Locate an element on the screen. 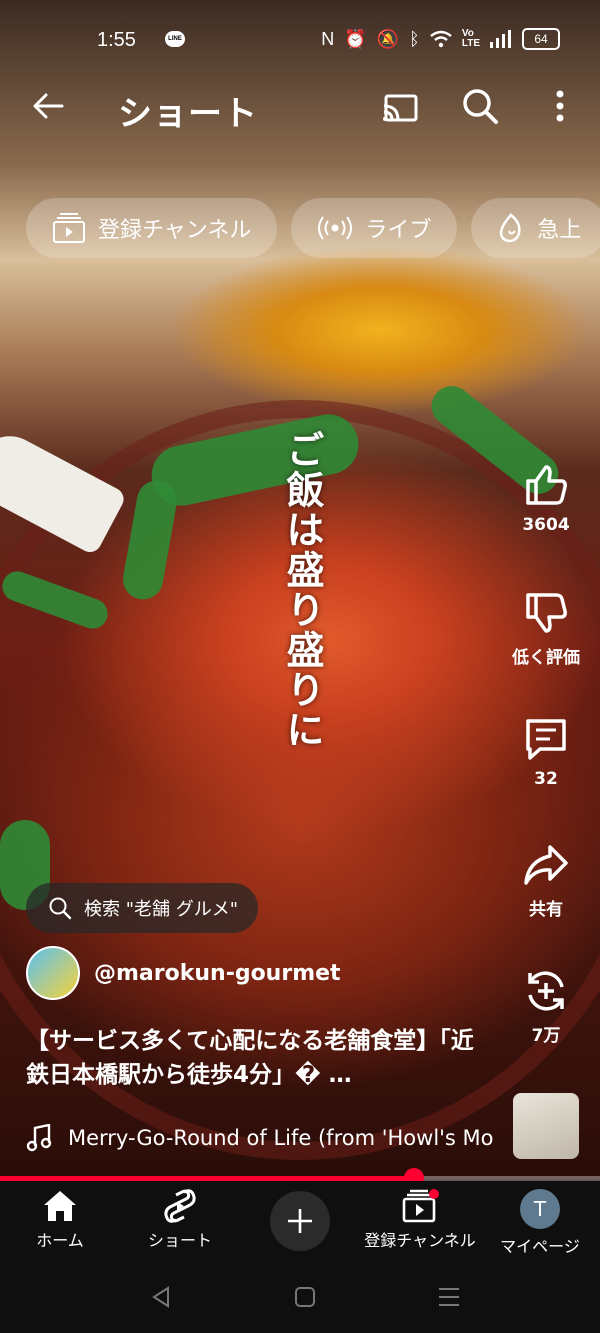  search-suggestion-text: 検索 "老舗 グルメ" is located at coordinates (161, 909).